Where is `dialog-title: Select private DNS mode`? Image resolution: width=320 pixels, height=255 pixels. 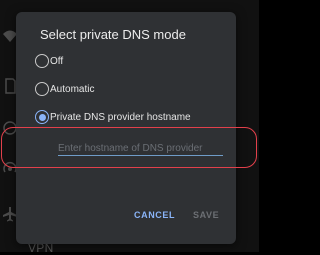 dialog-title: Select private DNS mode is located at coordinates (113, 34).